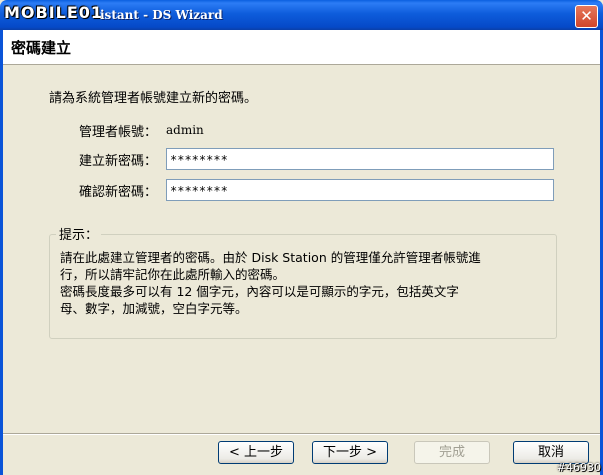 Image resolution: width=603 pixels, height=475 pixels. I want to click on close-button: ✕, so click(586, 16).